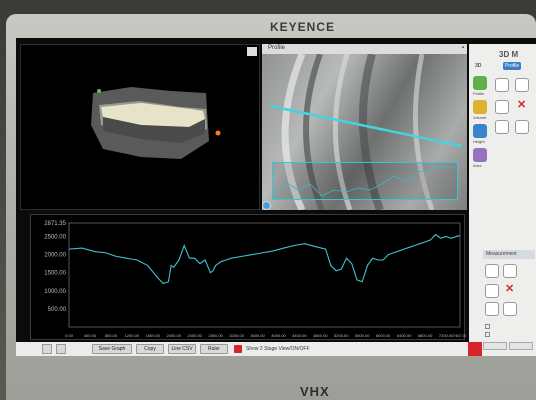  Describe the element at coordinates (512, 66) in the screenshot. I see `tab-profile: Profile` at that location.